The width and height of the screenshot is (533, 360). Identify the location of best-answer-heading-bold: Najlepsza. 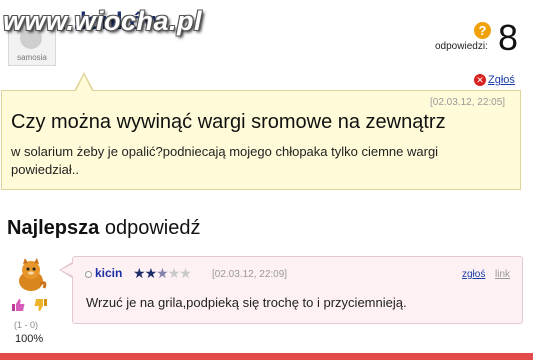
(53, 228).